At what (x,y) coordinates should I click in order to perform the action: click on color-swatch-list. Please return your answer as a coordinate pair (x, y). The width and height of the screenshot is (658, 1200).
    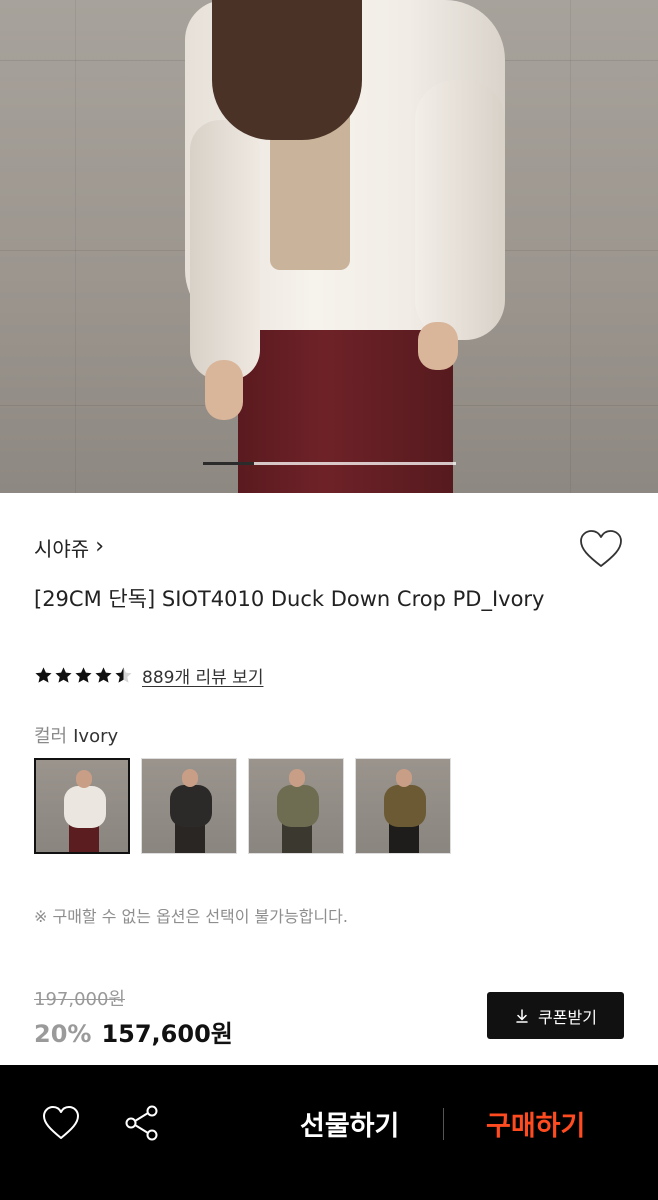
    Looking at the image, I should click on (242, 806).